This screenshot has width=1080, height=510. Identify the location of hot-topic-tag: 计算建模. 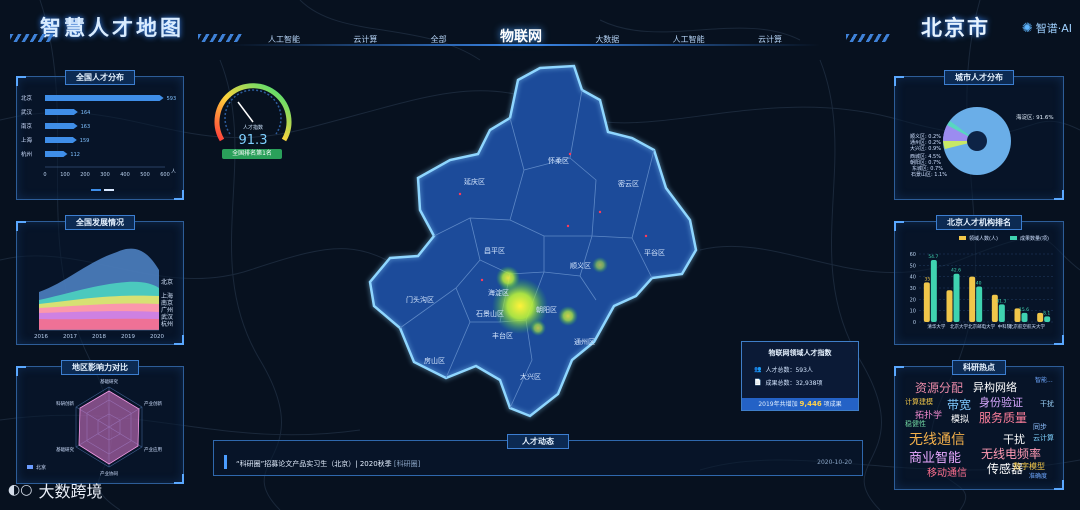
(919, 402).